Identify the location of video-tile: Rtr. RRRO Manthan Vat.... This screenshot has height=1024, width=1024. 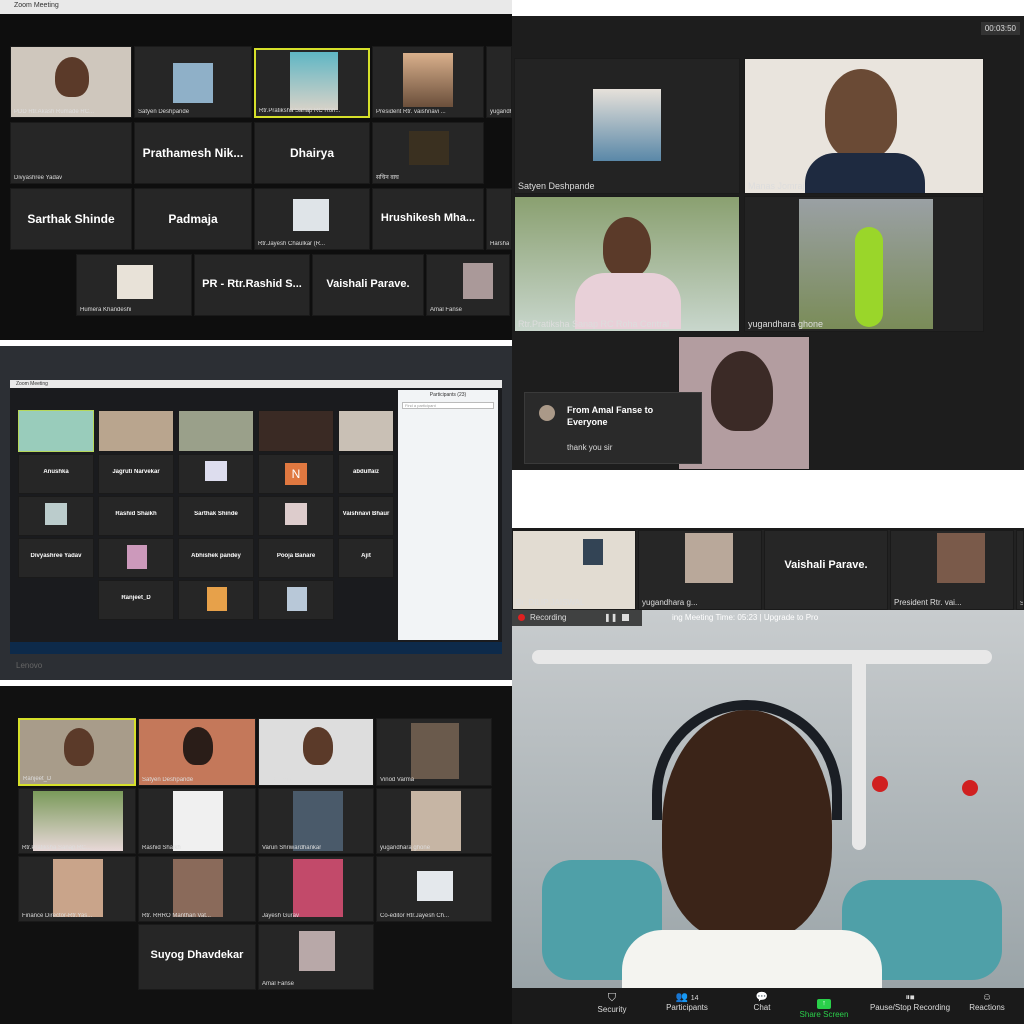
(197, 889).